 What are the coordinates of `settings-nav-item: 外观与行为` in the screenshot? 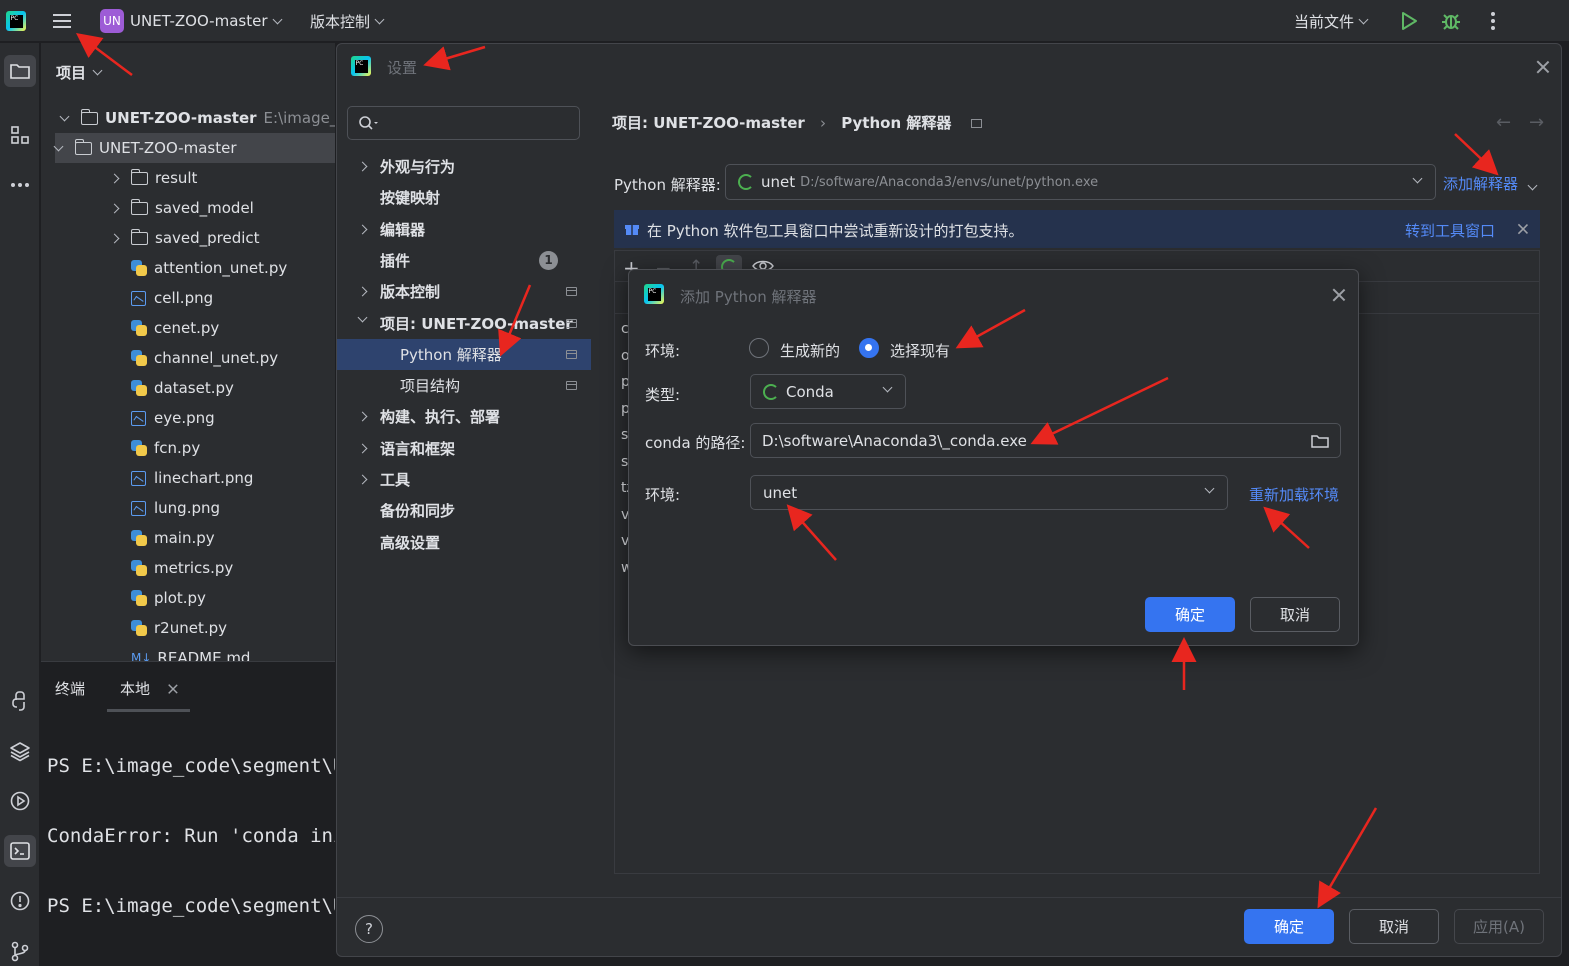 It's located at (464, 166).